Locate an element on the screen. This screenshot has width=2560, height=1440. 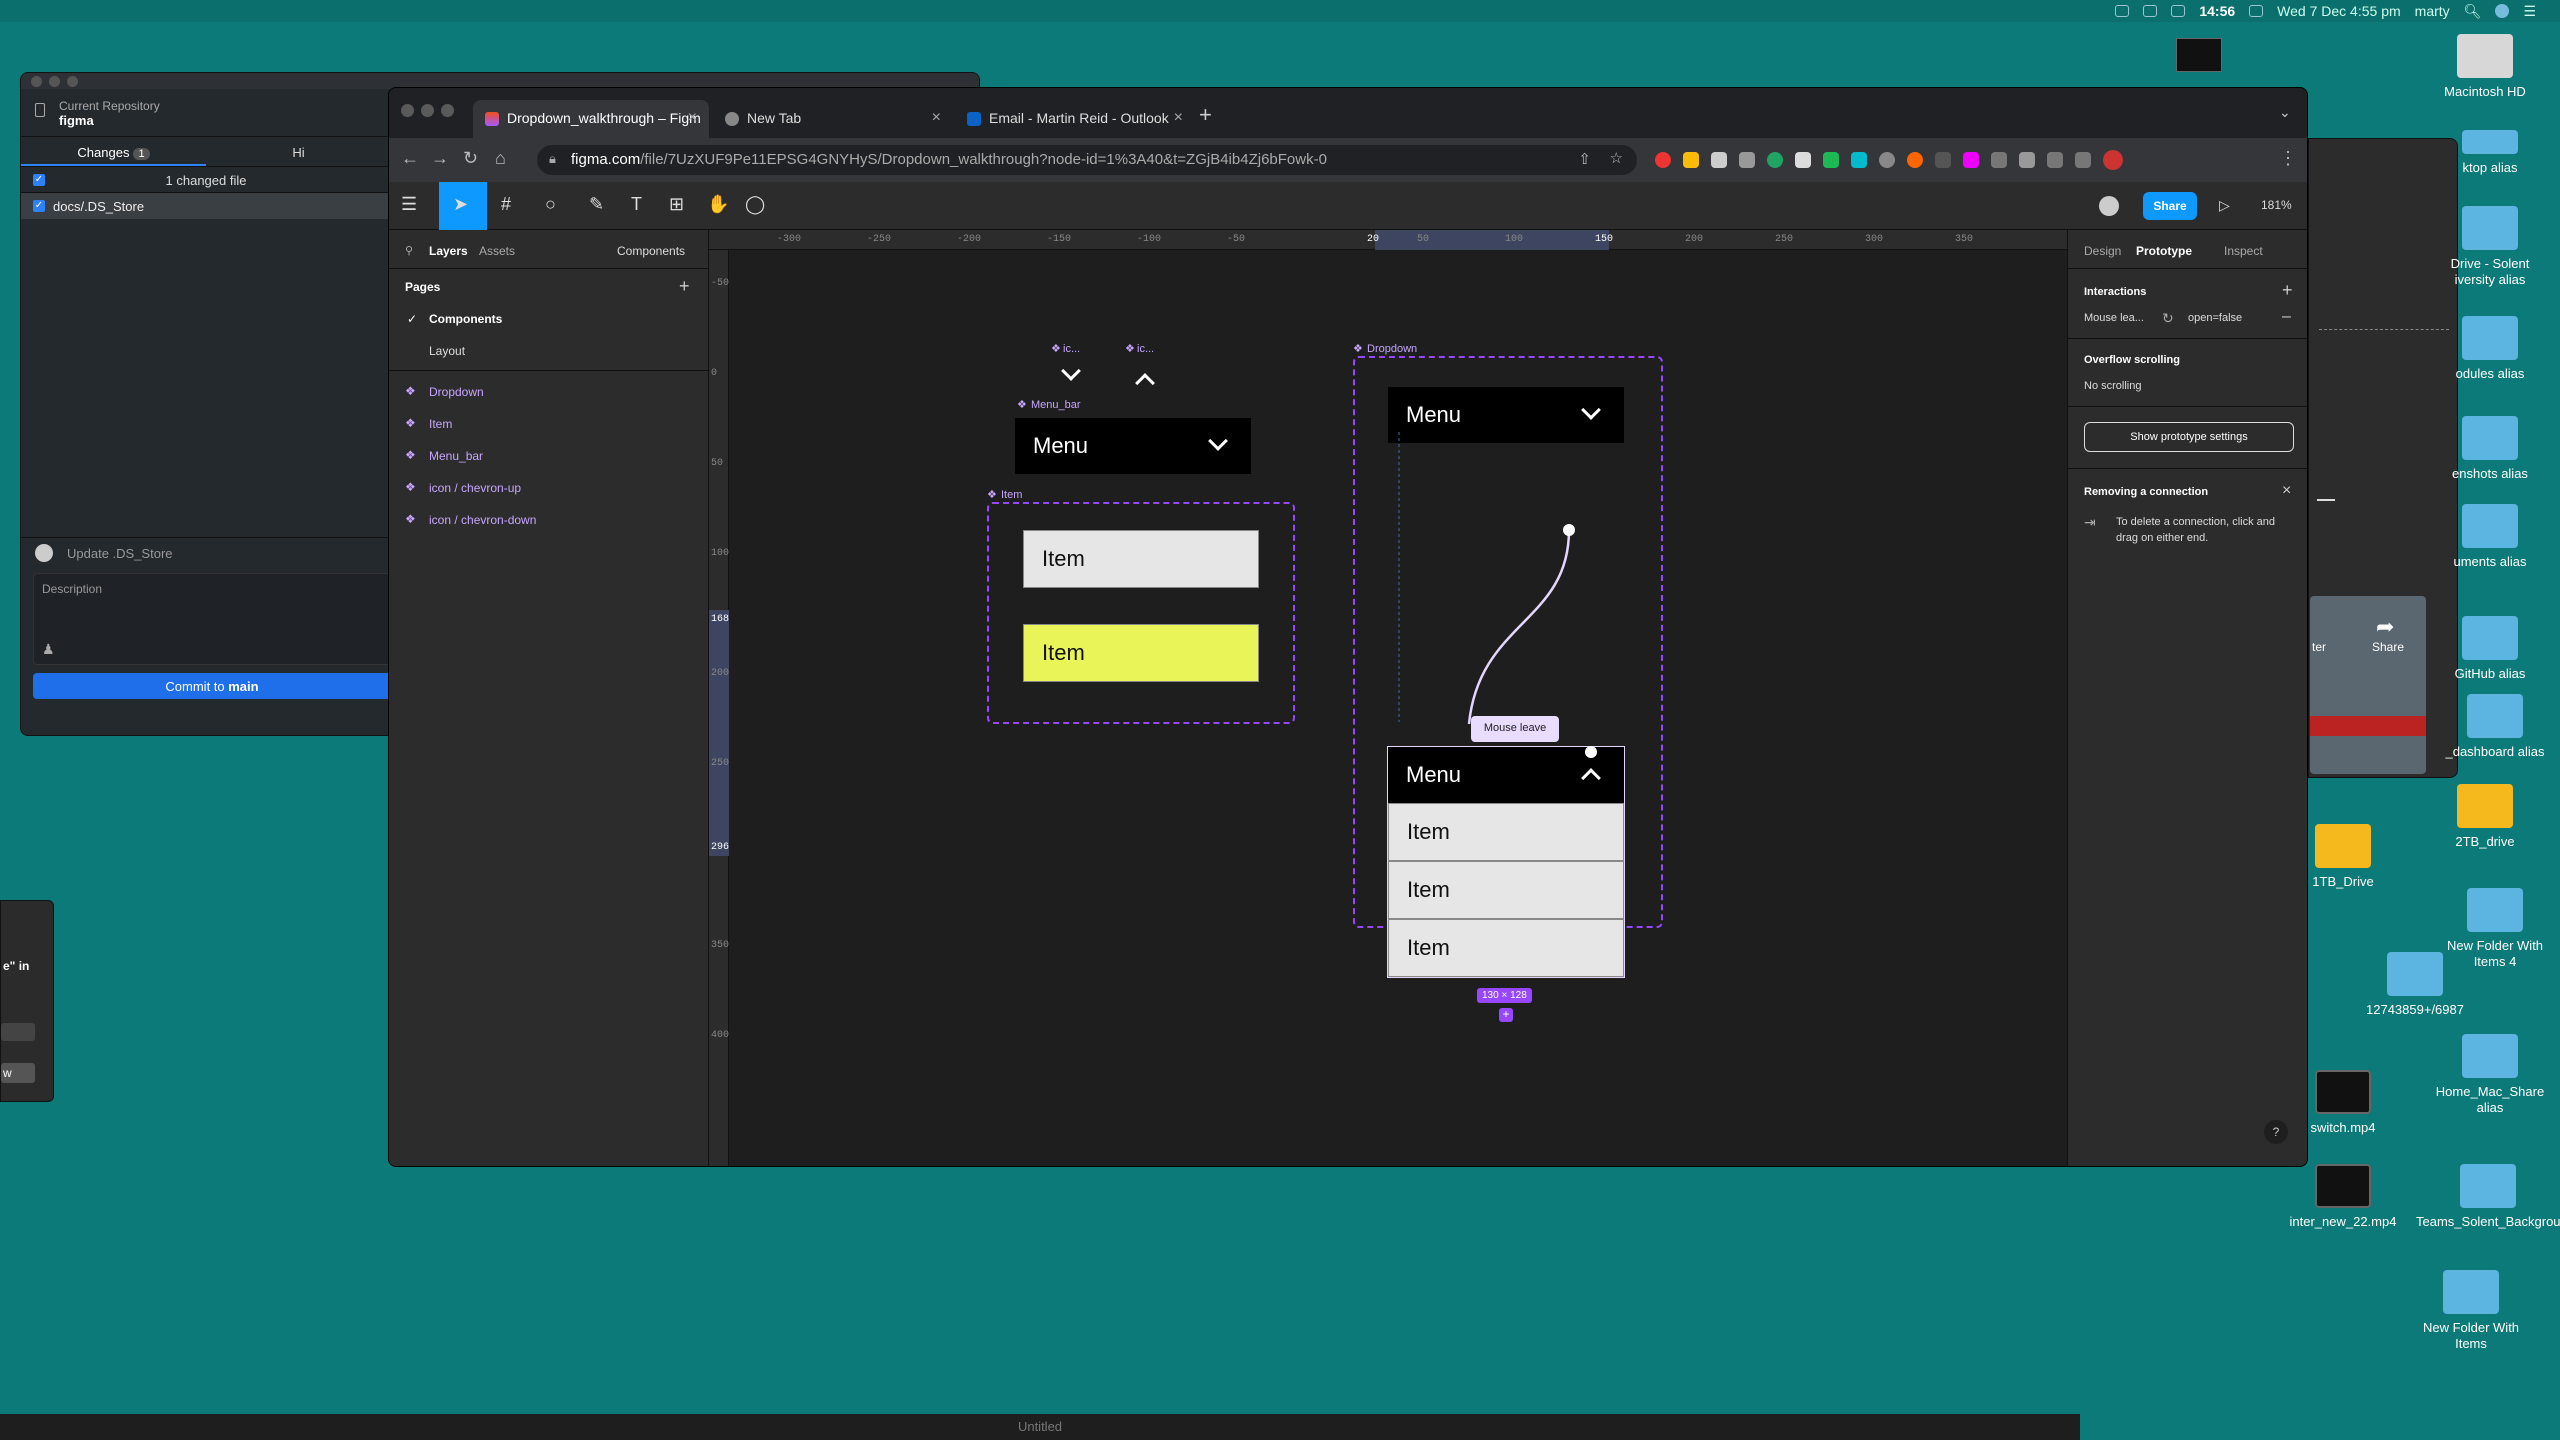
puzzle-extensions-icon is located at coordinates (2027, 160).